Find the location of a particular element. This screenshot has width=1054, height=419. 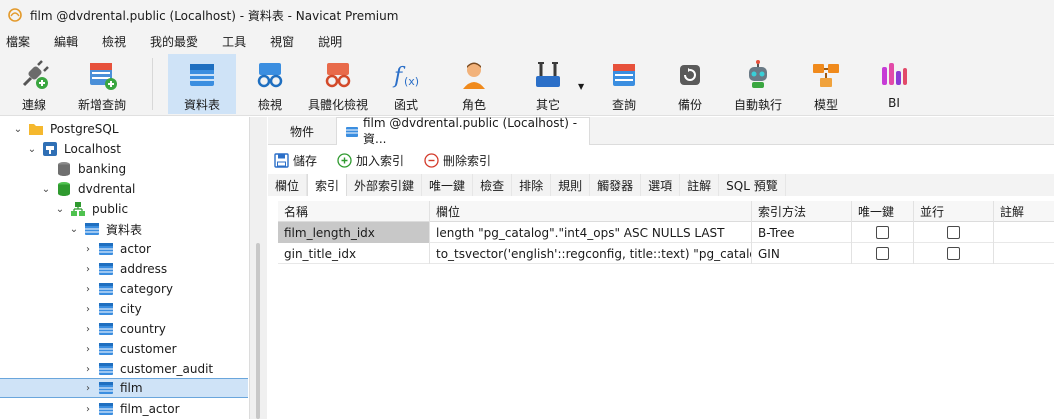

tree-node-table-country: › country is located at coordinates (124, 329).